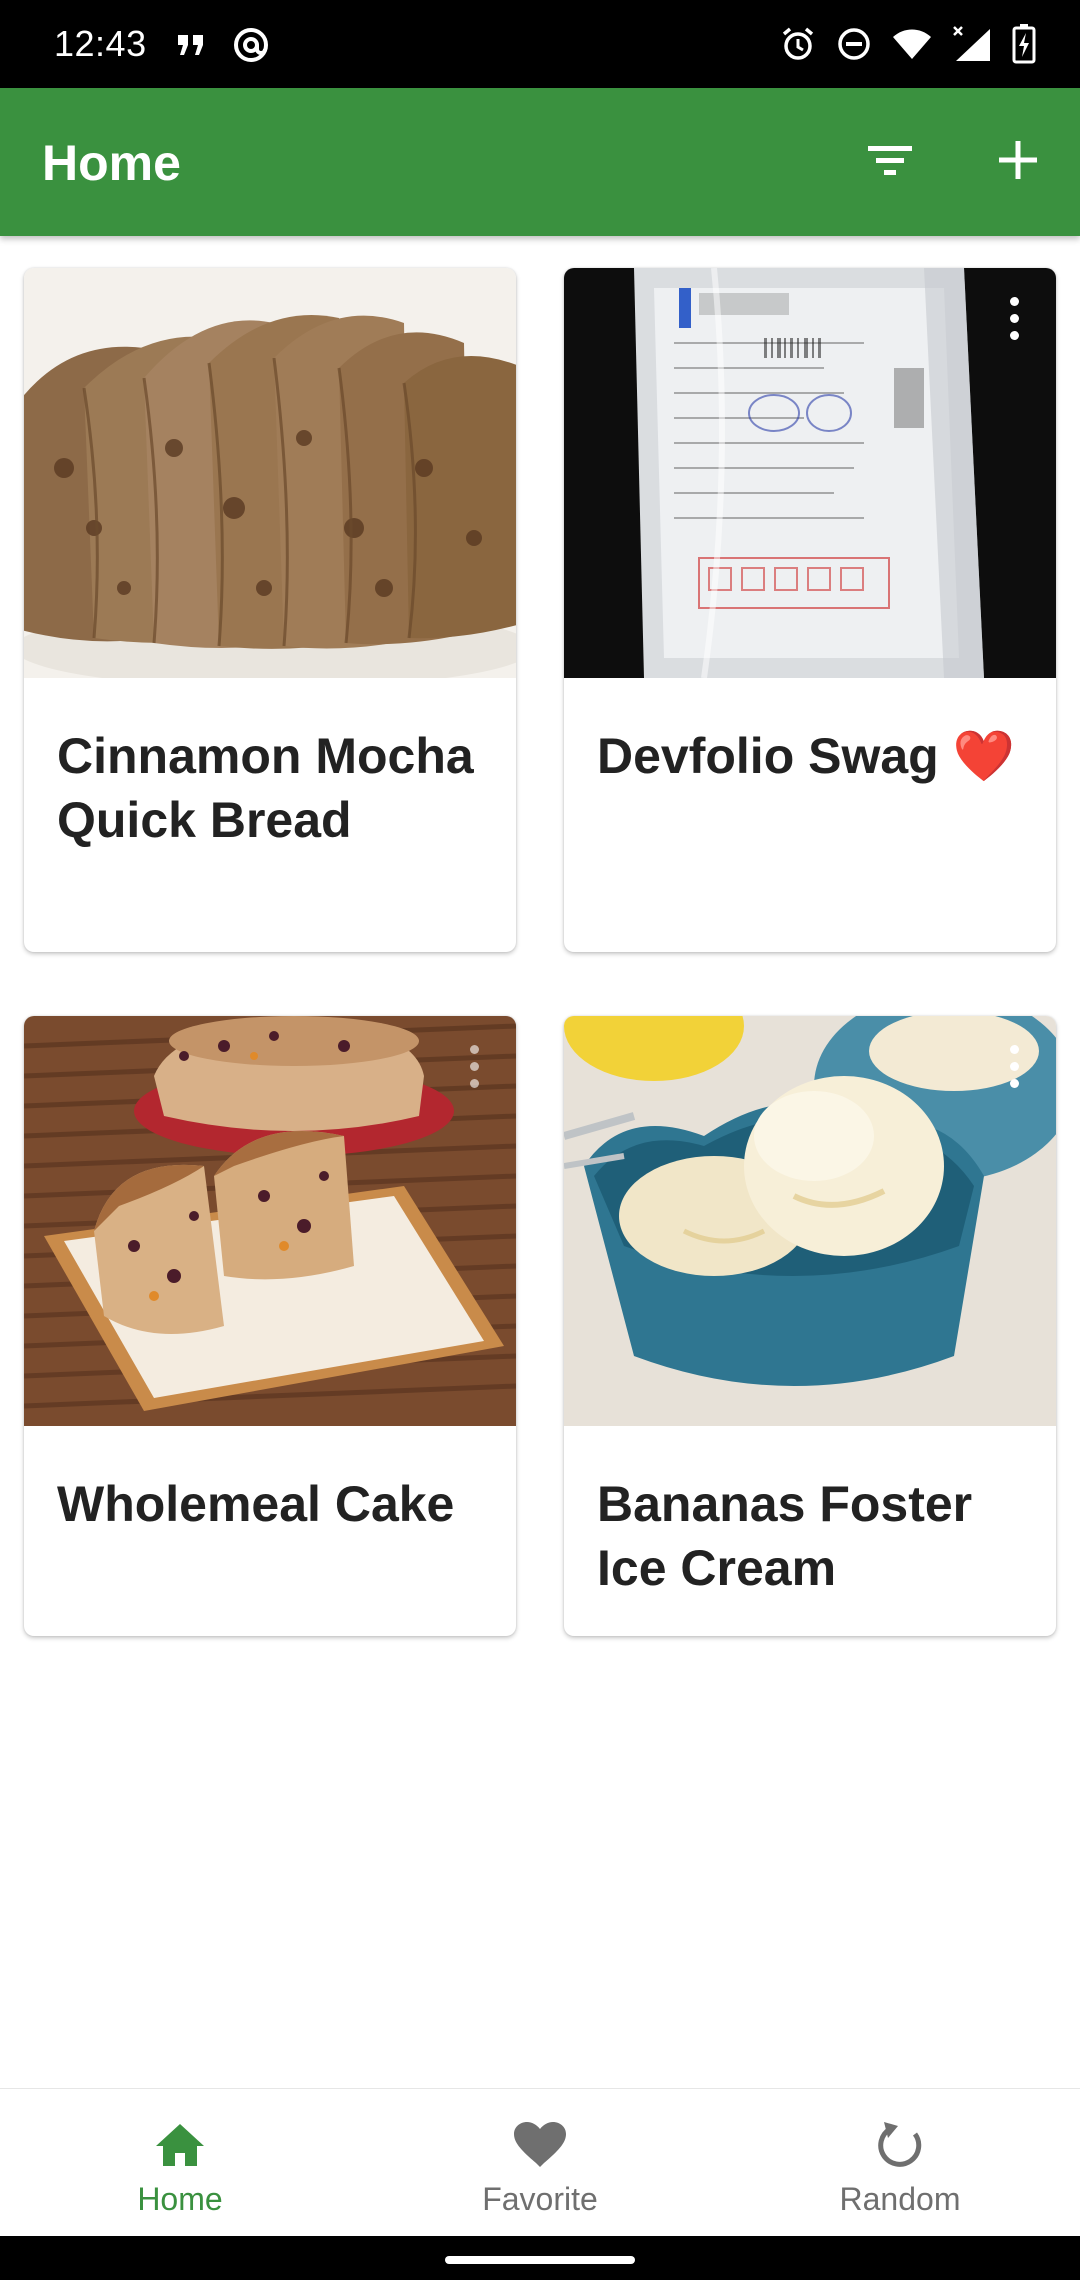 Image resolution: width=1080 pixels, height=2280 pixels. Describe the element at coordinates (540, 44) in the screenshot. I see `status-bar: 12:43` at that location.